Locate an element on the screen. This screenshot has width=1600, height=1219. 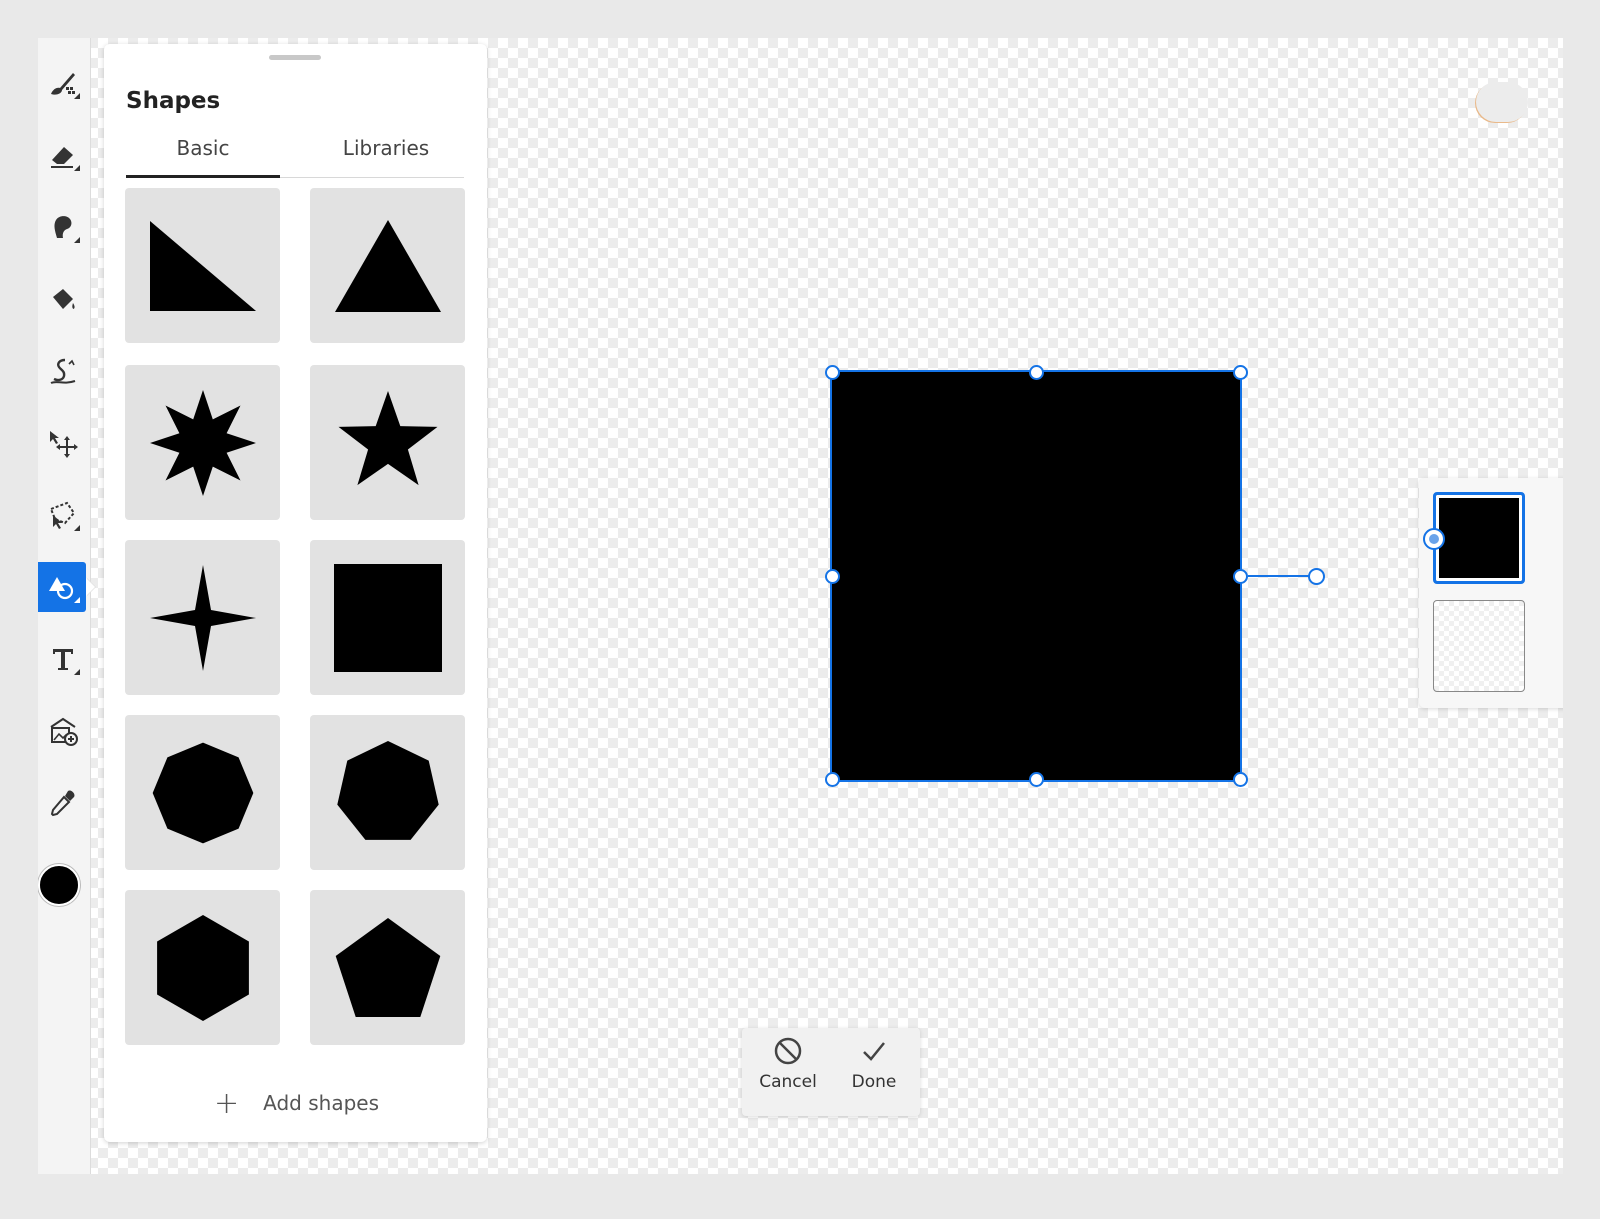
tool-add-image is located at coordinates (63, 731).